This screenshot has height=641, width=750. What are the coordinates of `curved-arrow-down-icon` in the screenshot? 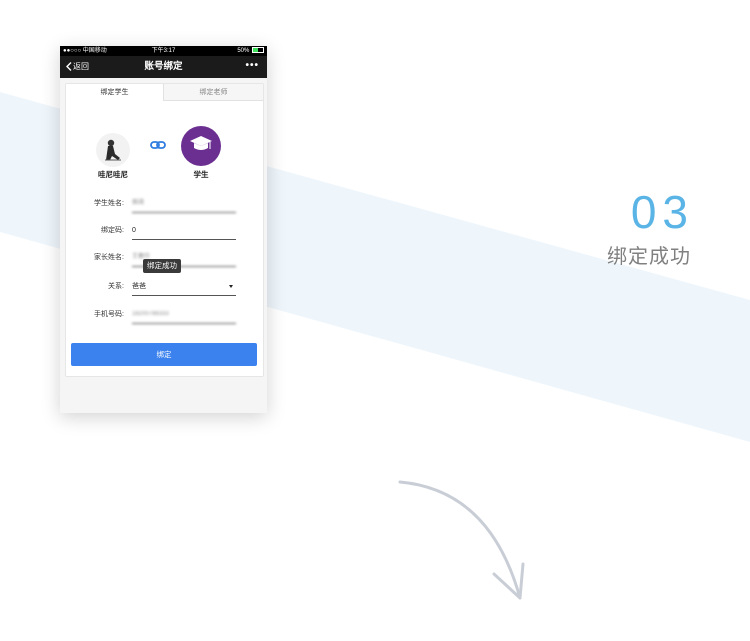 It's located at (461, 540).